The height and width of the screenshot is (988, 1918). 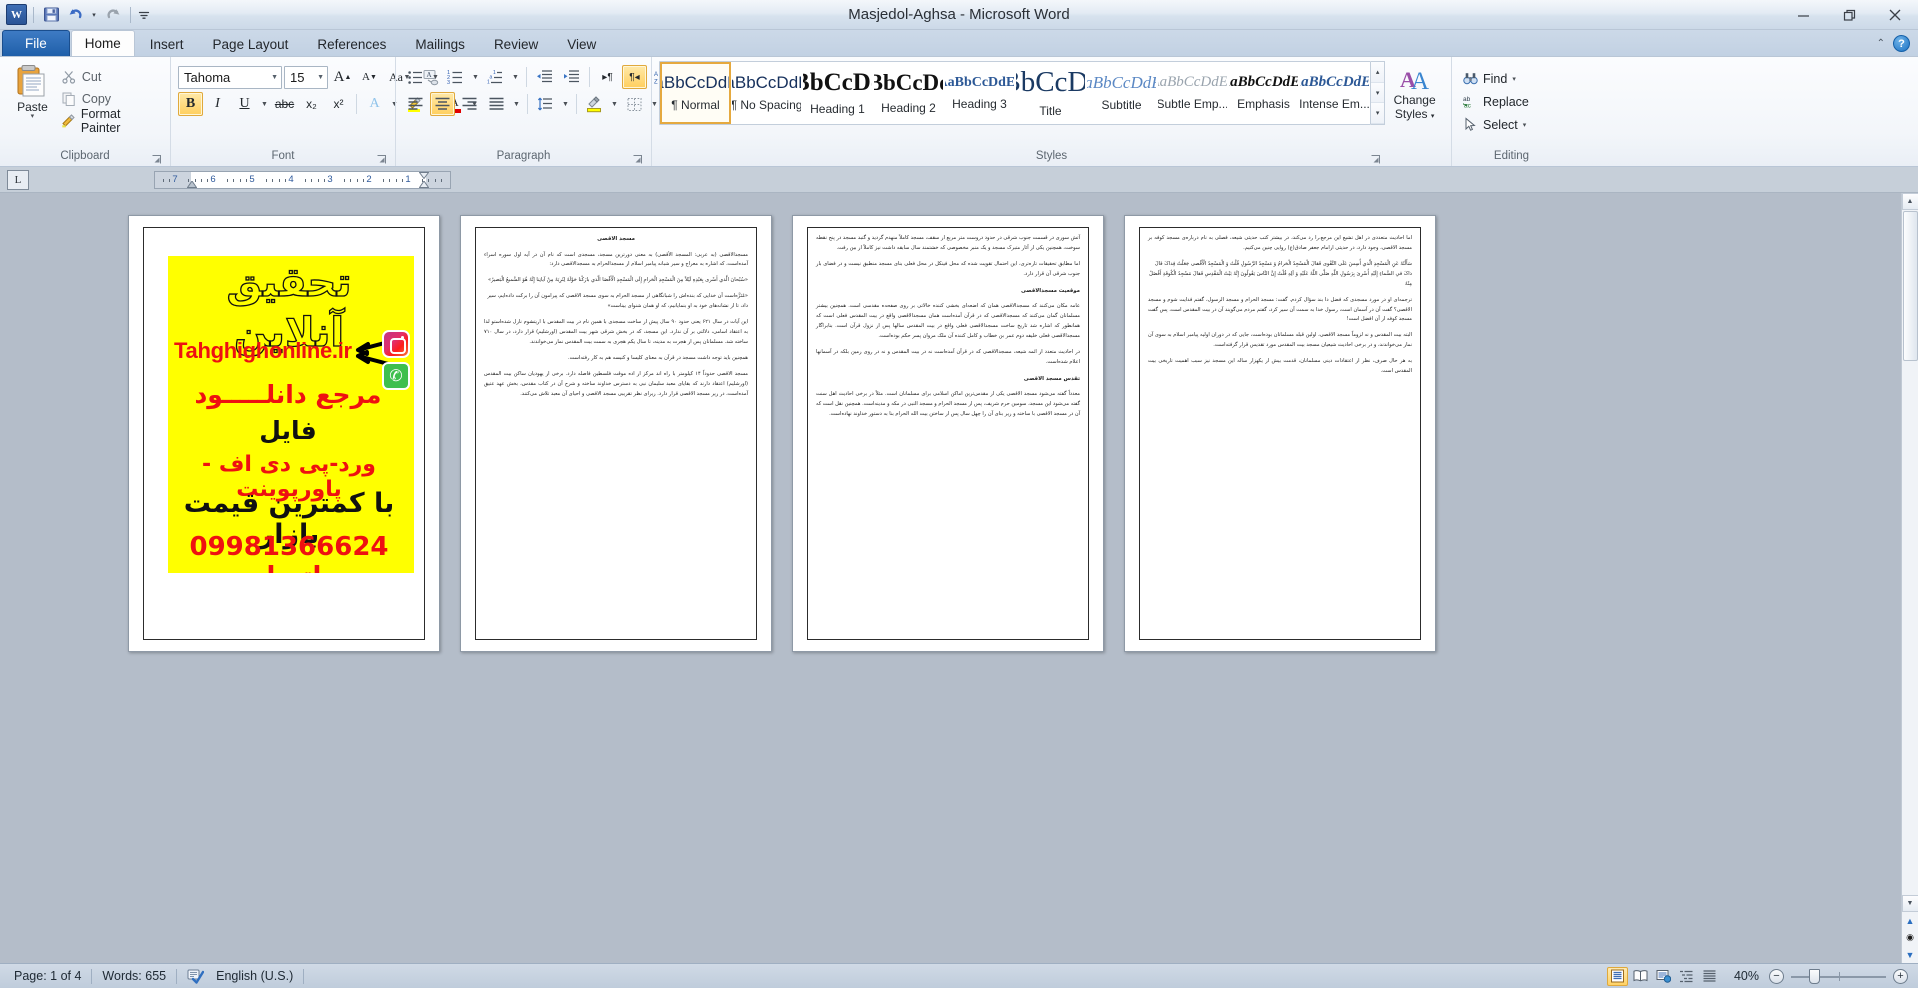 What do you see at coordinates (1525, 125) in the screenshot?
I see `select-dropdown-icon: ▾` at bounding box center [1525, 125].